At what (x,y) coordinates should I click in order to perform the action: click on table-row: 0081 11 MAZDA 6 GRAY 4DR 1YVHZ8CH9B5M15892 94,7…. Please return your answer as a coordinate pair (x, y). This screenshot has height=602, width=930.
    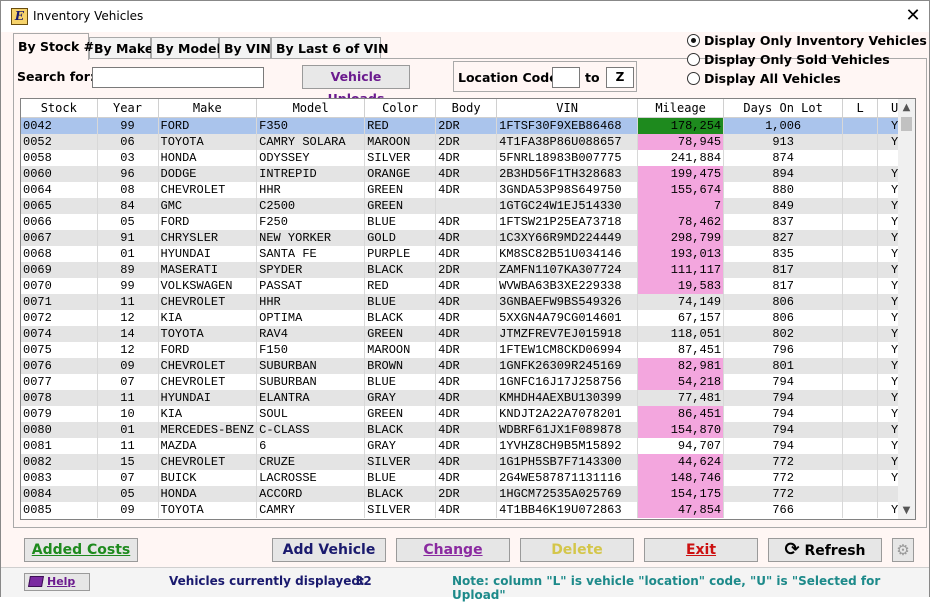
    Looking at the image, I should click on (467, 445).